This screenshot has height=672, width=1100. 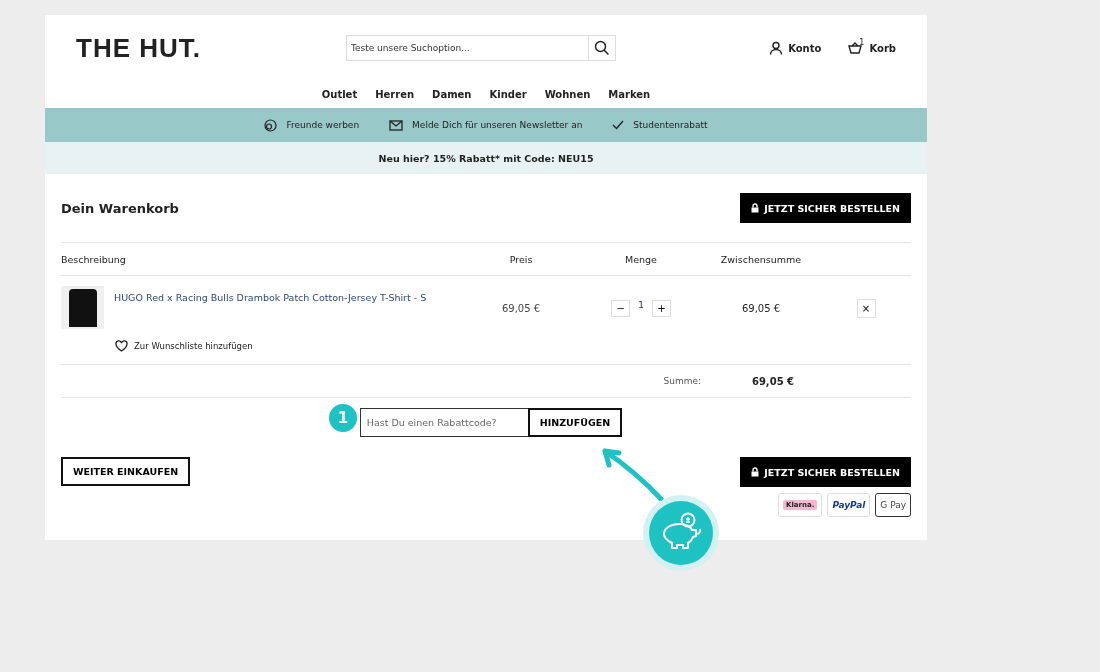 What do you see at coordinates (682, 381) in the screenshot?
I see `total-label: Summe:` at bounding box center [682, 381].